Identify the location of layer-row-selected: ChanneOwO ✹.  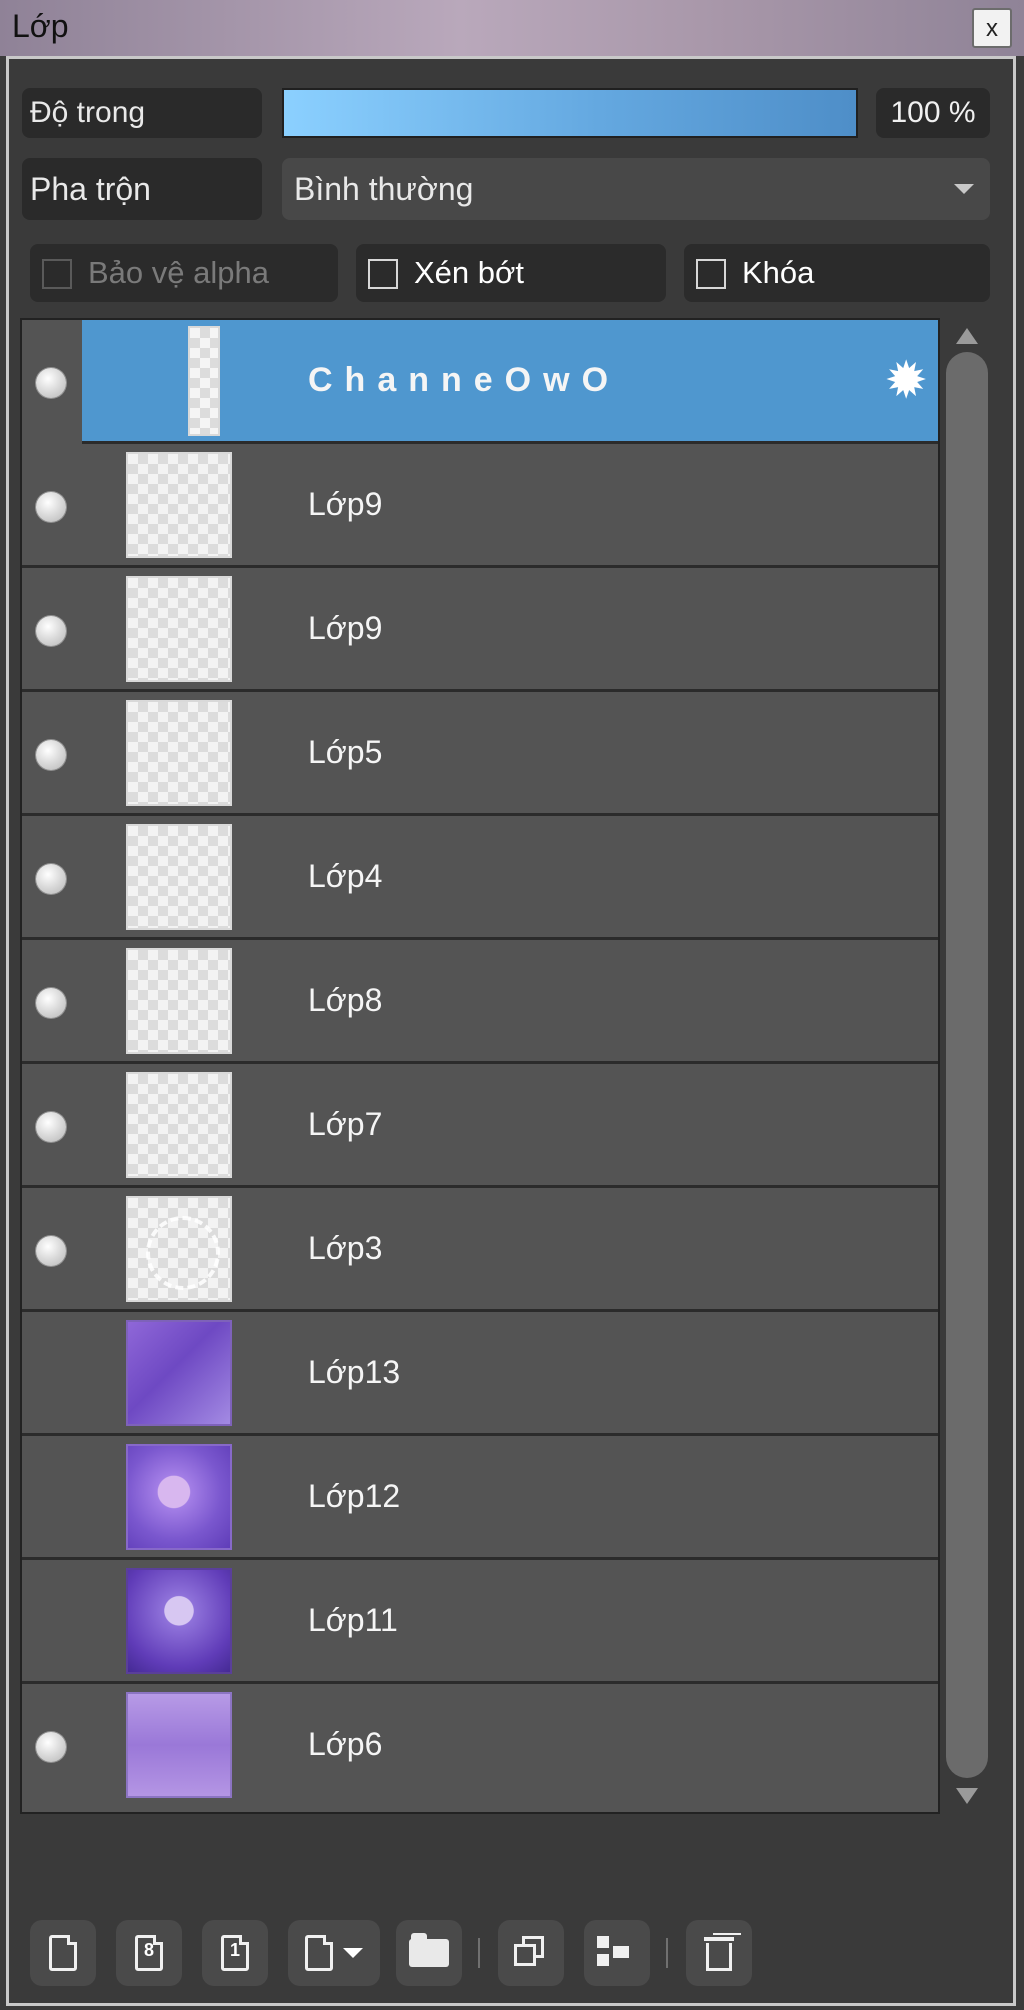
(480, 382).